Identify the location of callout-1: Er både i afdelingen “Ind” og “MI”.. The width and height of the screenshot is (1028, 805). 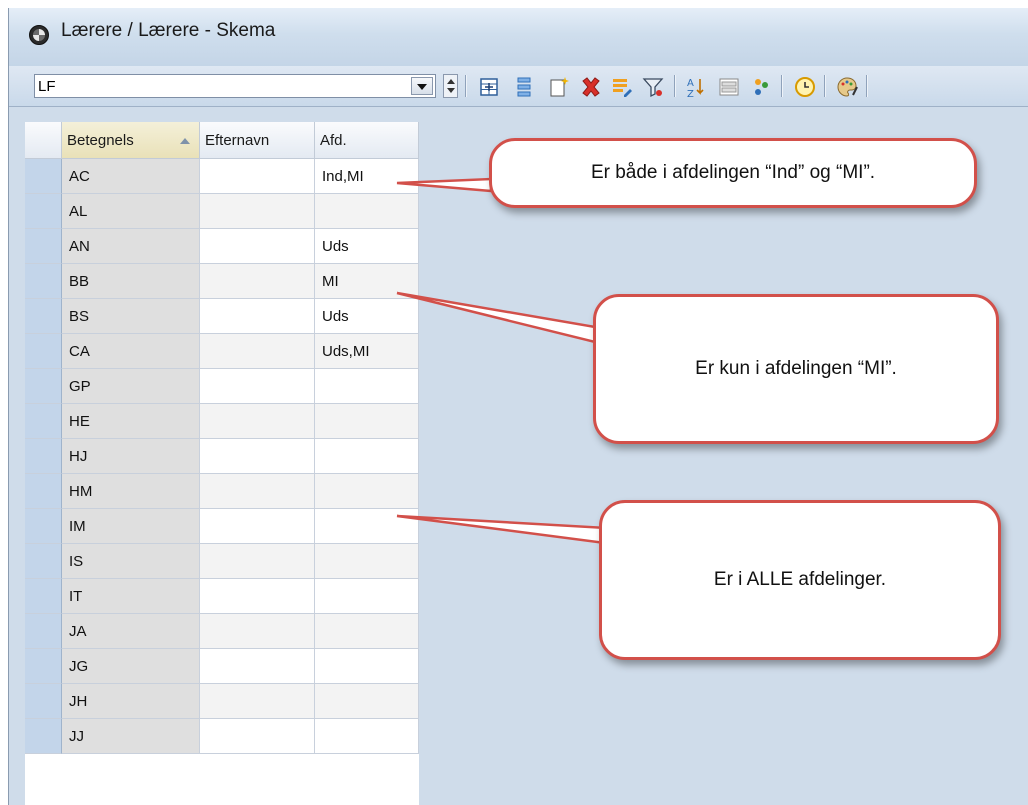
(733, 173).